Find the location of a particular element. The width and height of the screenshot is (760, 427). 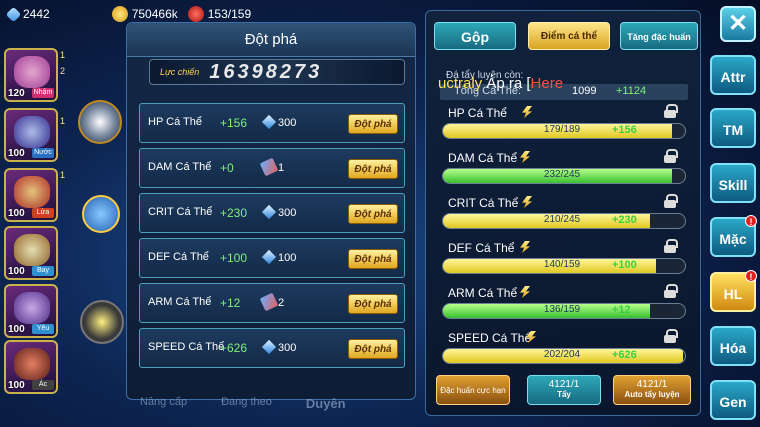

stat-add: +230 is located at coordinates (234, 213).